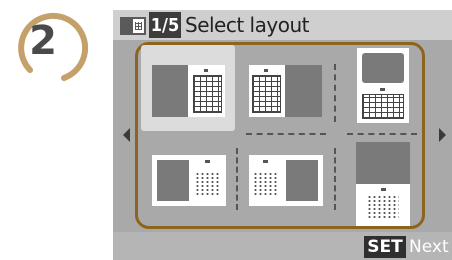 The width and height of the screenshot is (452, 260). I want to click on next-label: Next, so click(429, 247).